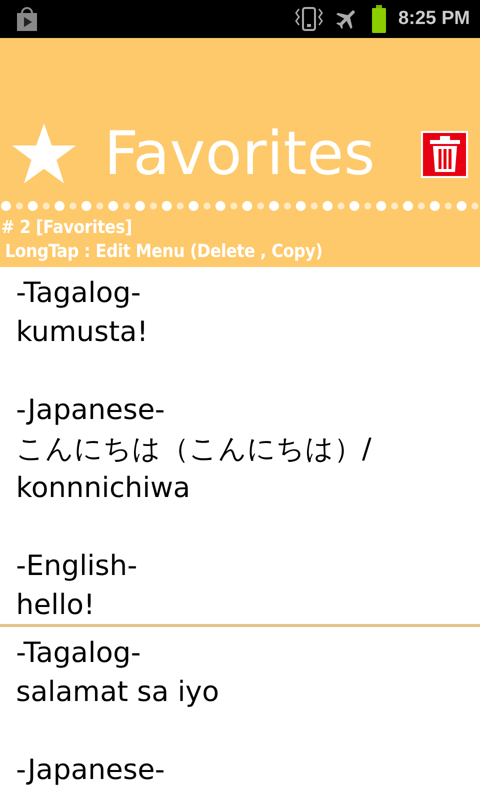  I want to click on page-title: Favorites, so click(240, 154).